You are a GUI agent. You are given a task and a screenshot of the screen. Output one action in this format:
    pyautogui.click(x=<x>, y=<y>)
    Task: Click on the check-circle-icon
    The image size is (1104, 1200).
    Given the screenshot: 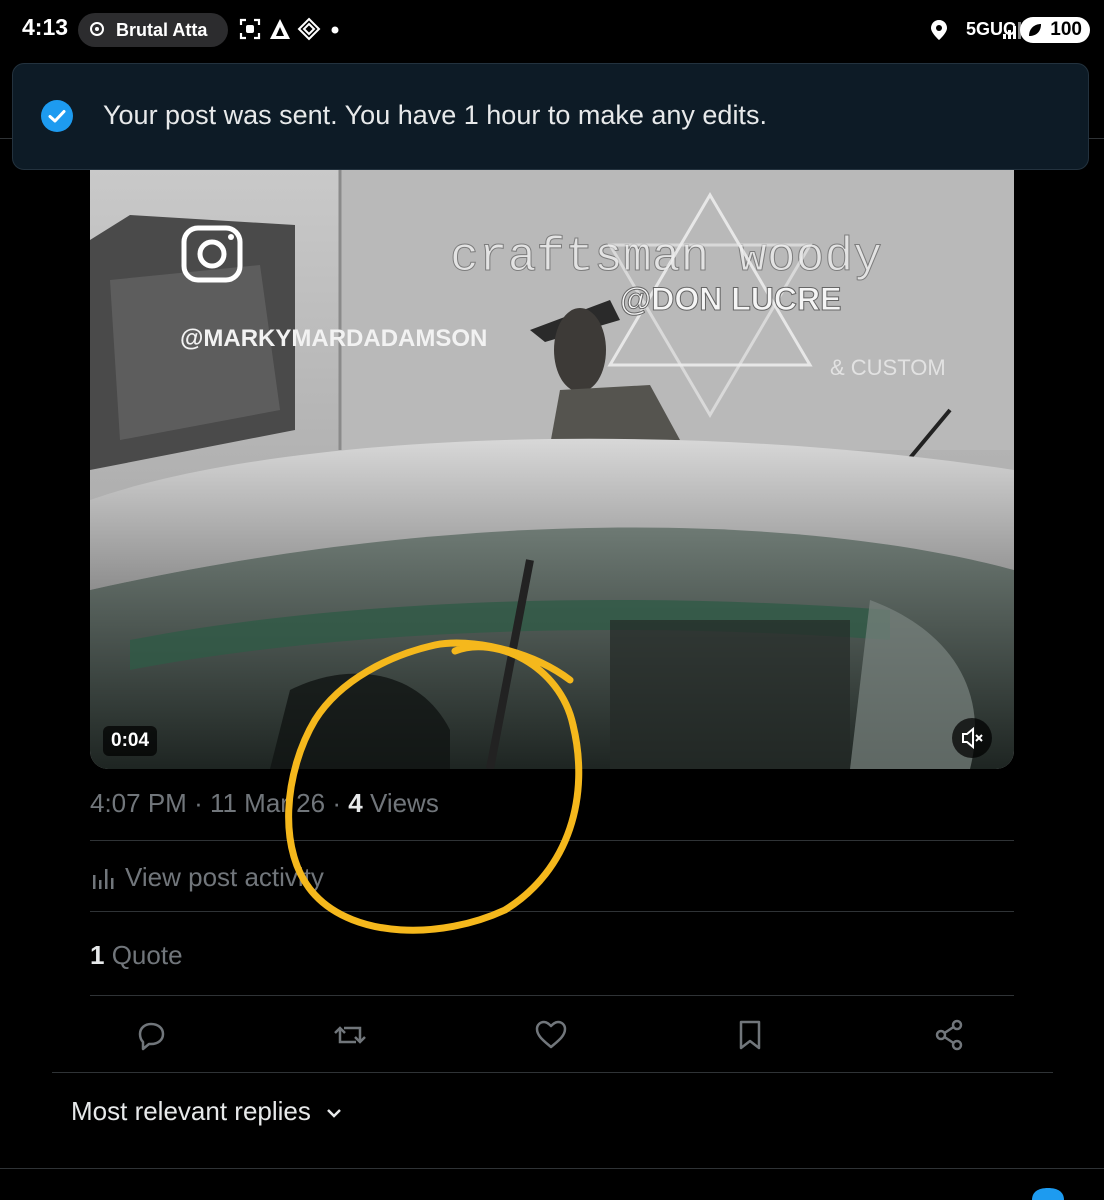 What is the action you would take?
    pyautogui.click(x=57, y=116)
    